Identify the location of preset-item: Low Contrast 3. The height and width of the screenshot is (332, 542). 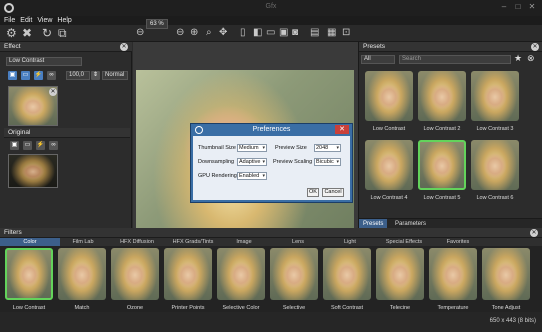
(495, 101).